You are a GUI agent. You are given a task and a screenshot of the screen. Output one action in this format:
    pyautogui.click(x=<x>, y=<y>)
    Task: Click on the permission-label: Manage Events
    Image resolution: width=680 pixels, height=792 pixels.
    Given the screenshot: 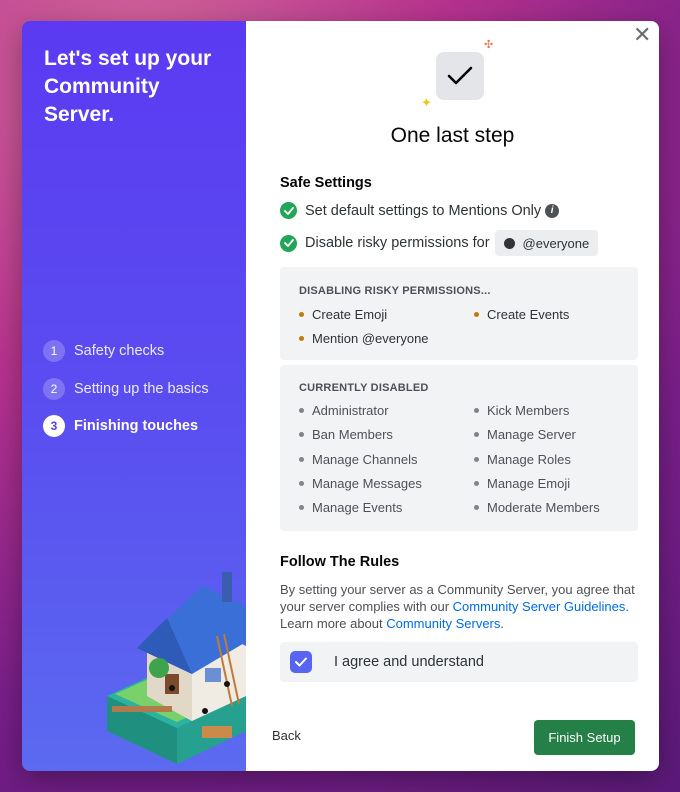 What is the action you would take?
    pyautogui.click(x=357, y=507)
    